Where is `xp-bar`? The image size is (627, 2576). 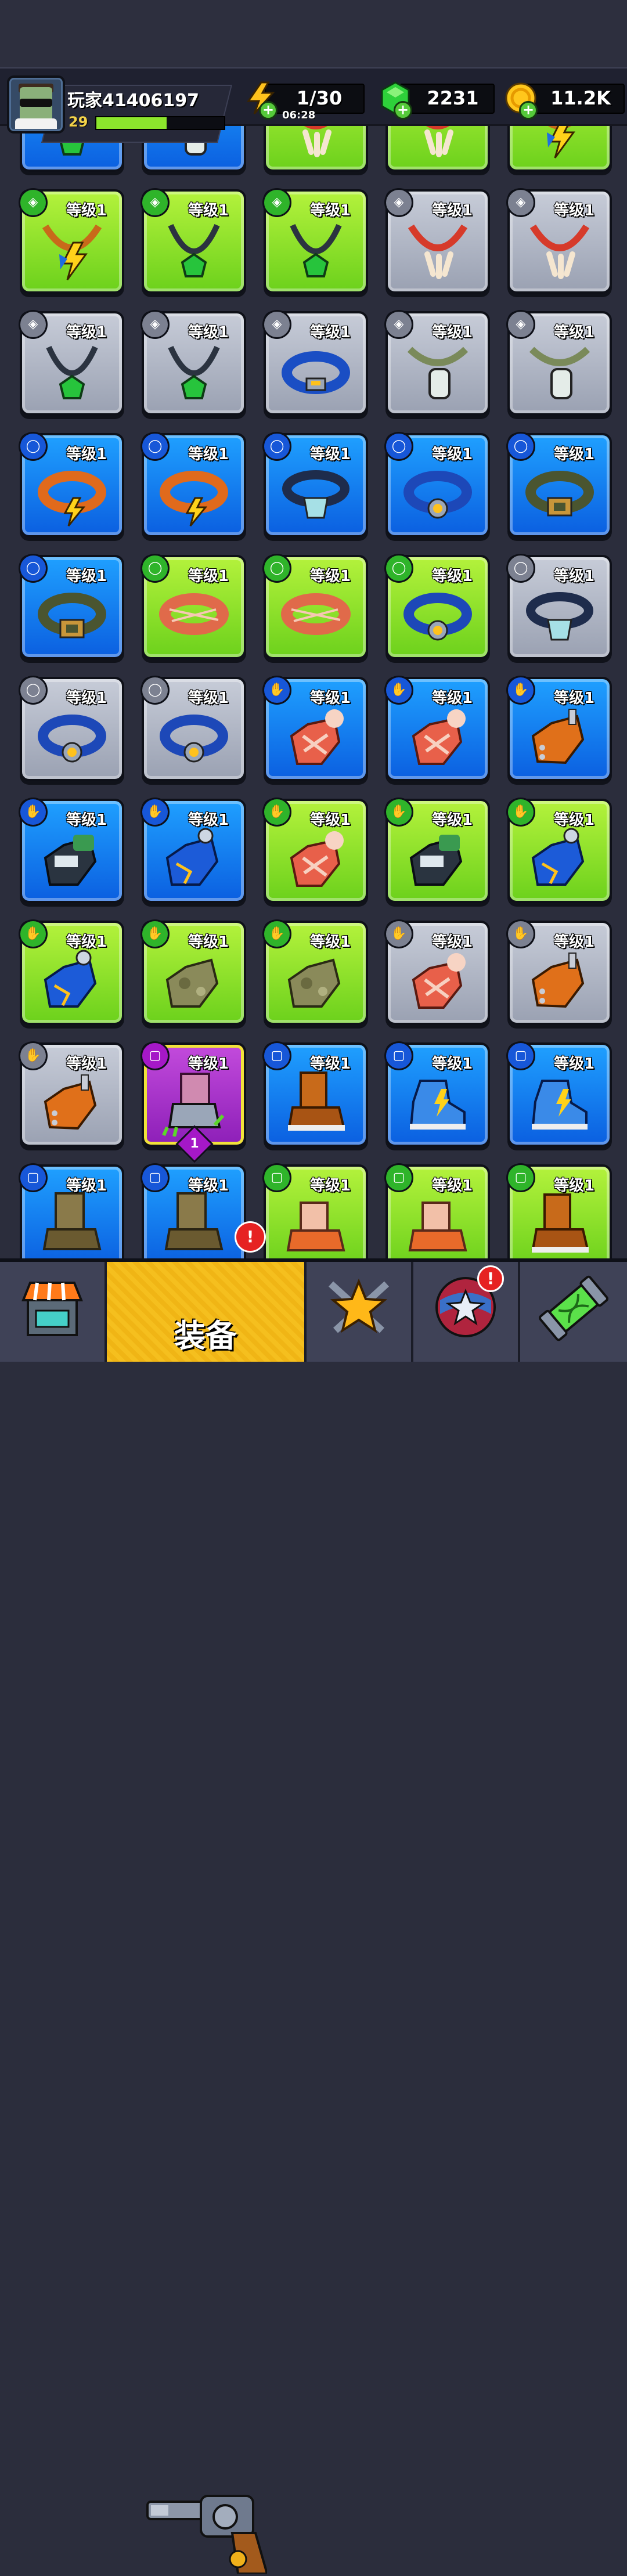 xp-bar is located at coordinates (160, 123).